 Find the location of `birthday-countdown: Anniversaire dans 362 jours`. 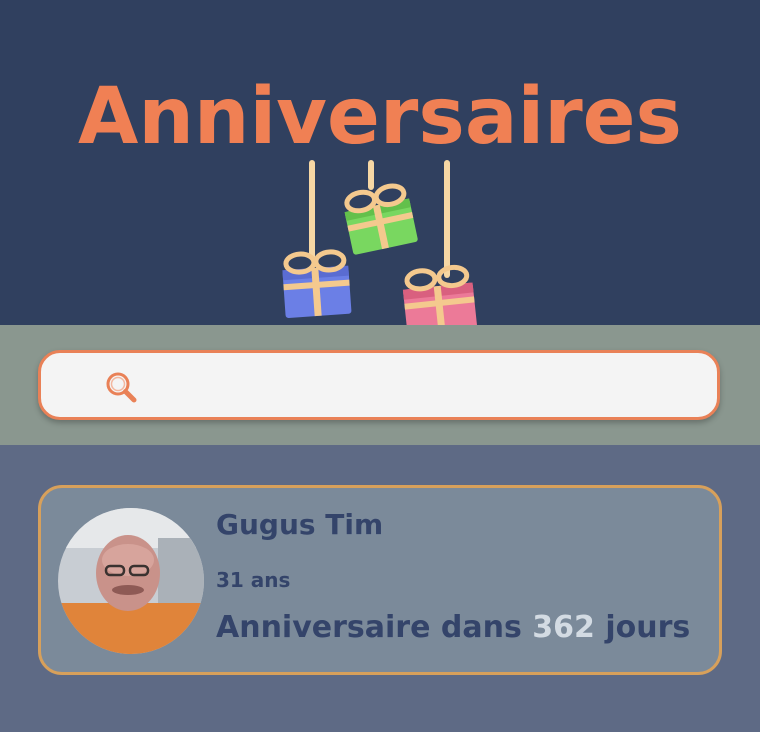

birthday-countdown: Anniversaire dans 362 jours is located at coordinates (453, 627).